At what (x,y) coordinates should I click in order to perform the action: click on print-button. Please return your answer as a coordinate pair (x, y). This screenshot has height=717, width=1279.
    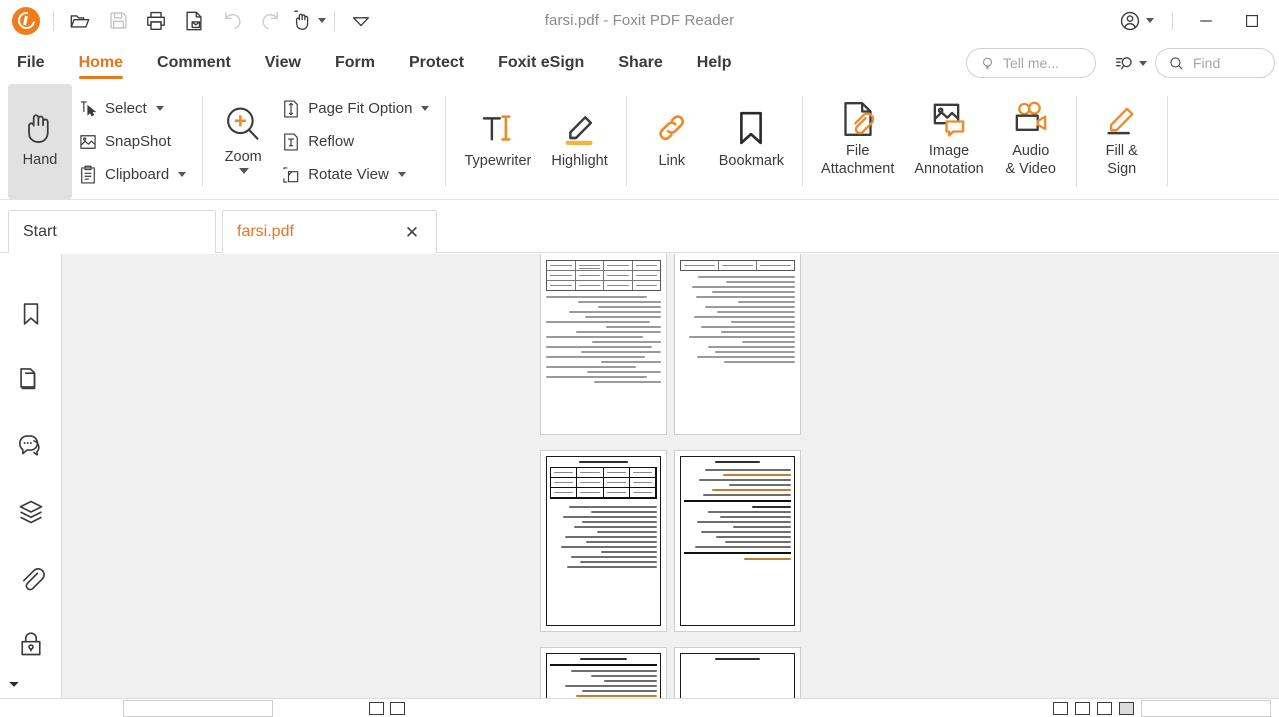
    Looking at the image, I should click on (156, 21).